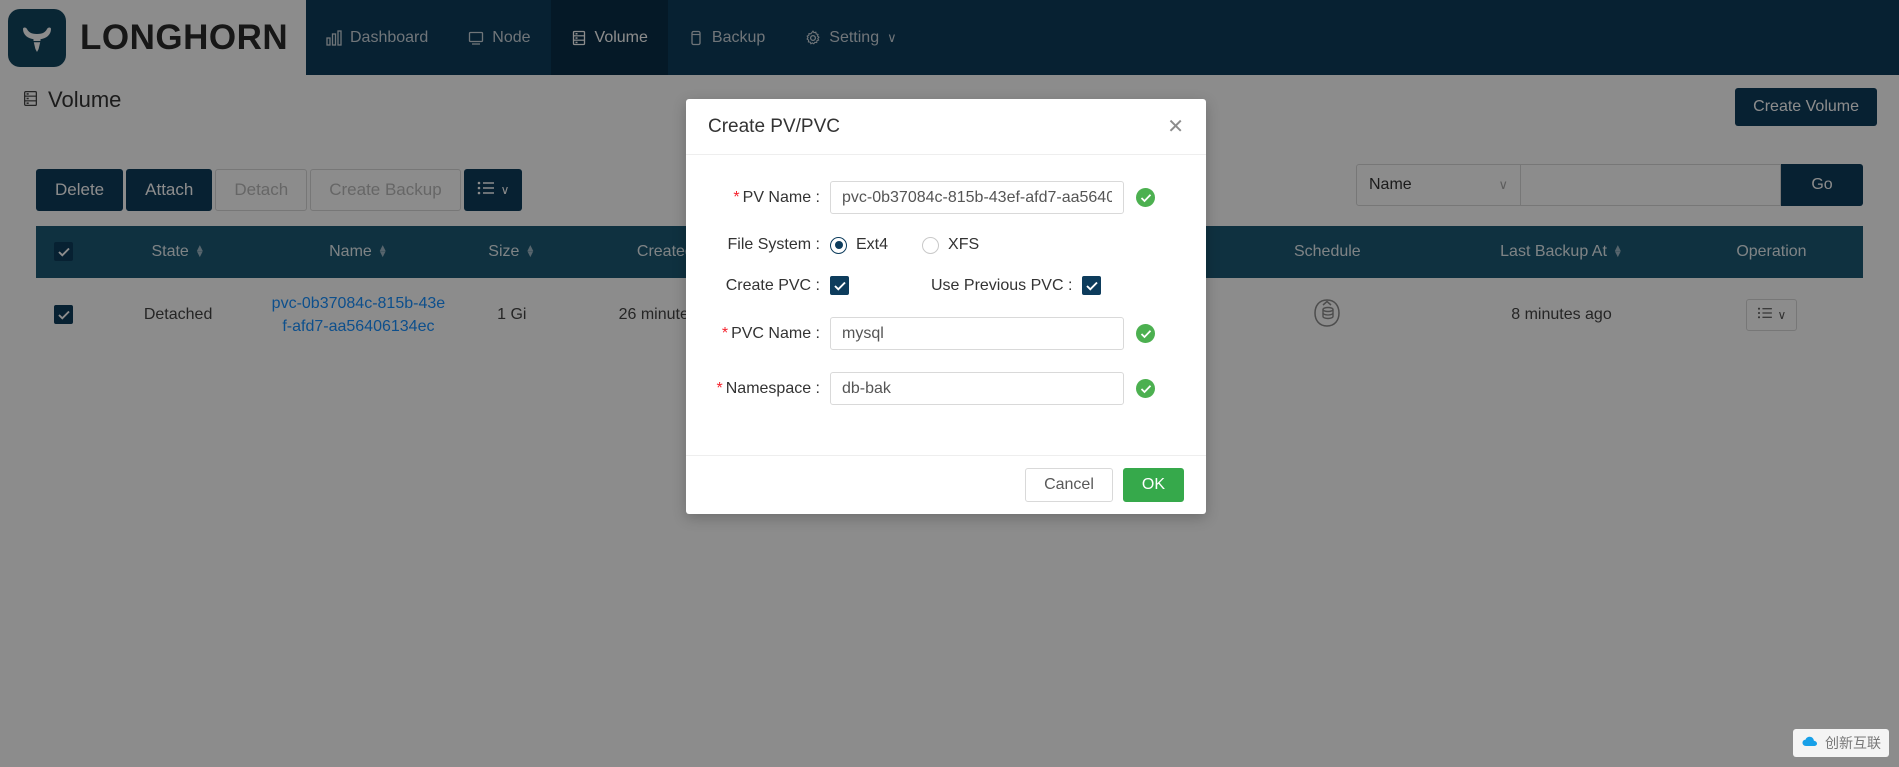 The height and width of the screenshot is (767, 1899). I want to click on radio-ext4-icon, so click(838, 245).